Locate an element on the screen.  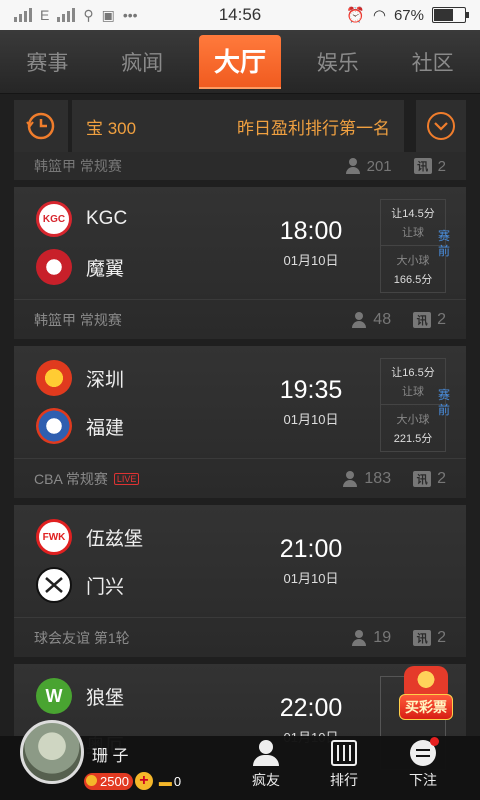
nav-ranking-label: 排行 is located at coordinates (344, 780).